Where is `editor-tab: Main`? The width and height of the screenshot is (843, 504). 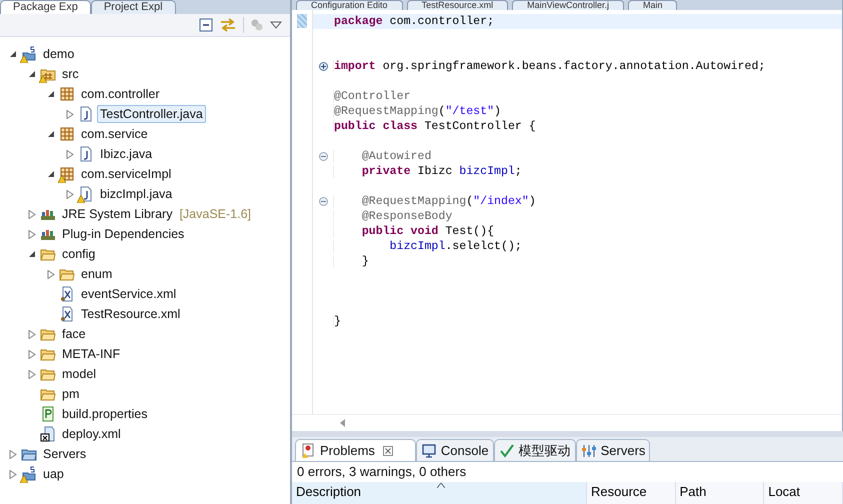 editor-tab: Main is located at coordinates (653, 5).